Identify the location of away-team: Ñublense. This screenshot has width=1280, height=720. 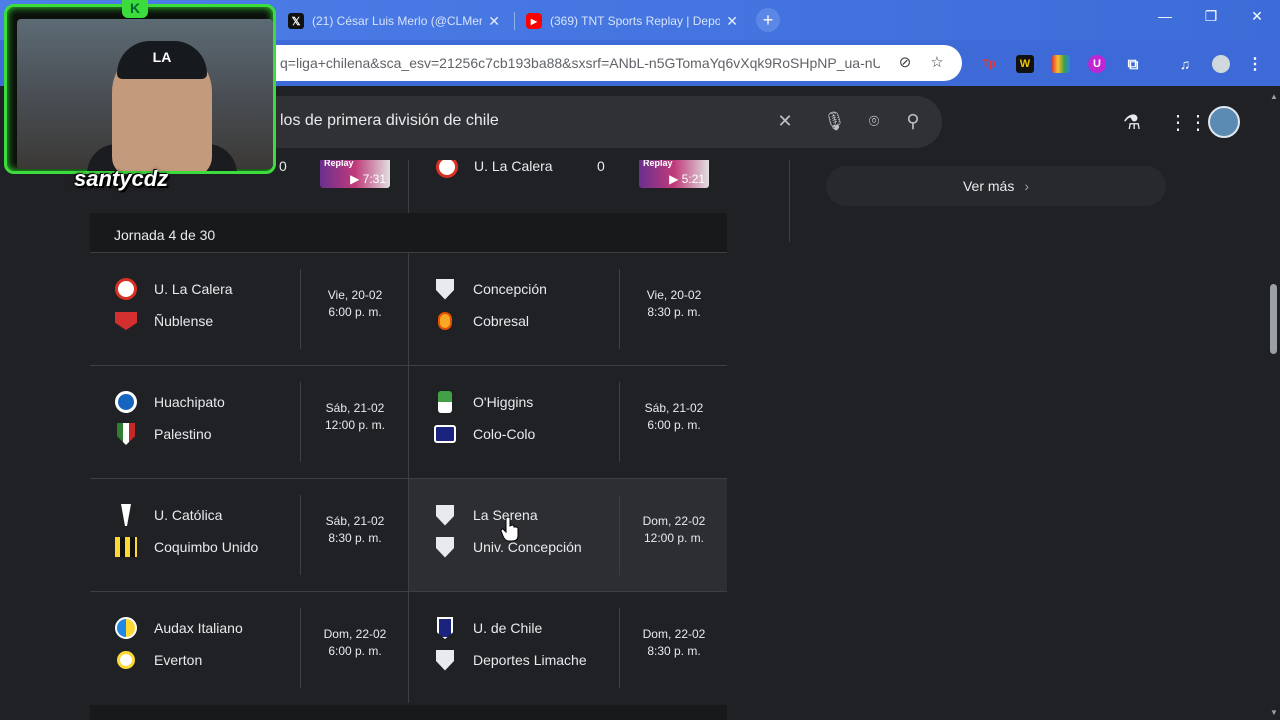
(163, 321).